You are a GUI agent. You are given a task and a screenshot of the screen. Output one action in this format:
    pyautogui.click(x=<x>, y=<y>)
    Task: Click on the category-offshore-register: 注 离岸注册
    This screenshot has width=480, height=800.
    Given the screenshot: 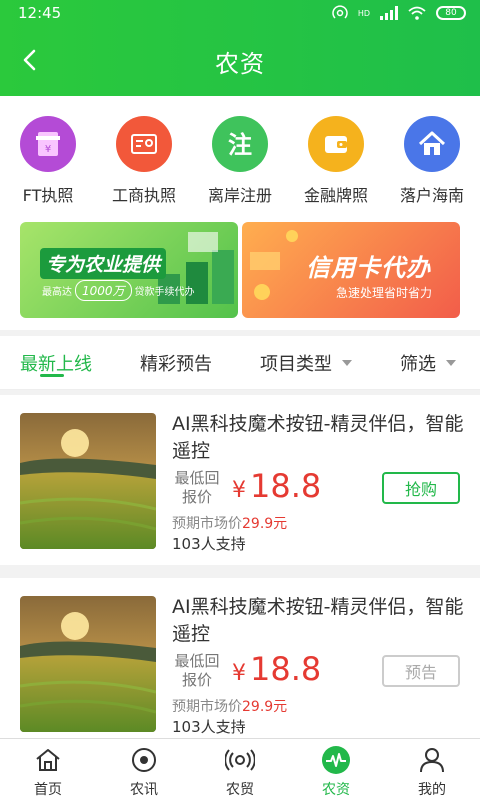 What is the action you would take?
    pyautogui.click(x=240, y=161)
    